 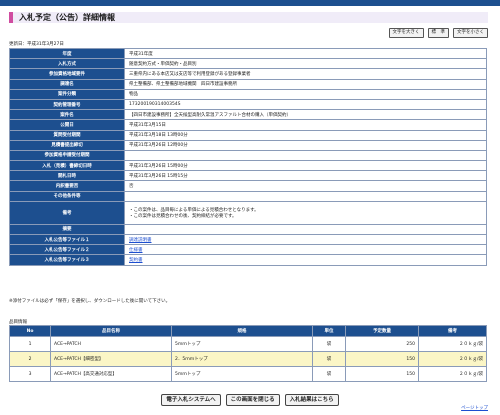 I want to click on item-name: ACE→PATCH【細密型】, so click(x=111, y=359).